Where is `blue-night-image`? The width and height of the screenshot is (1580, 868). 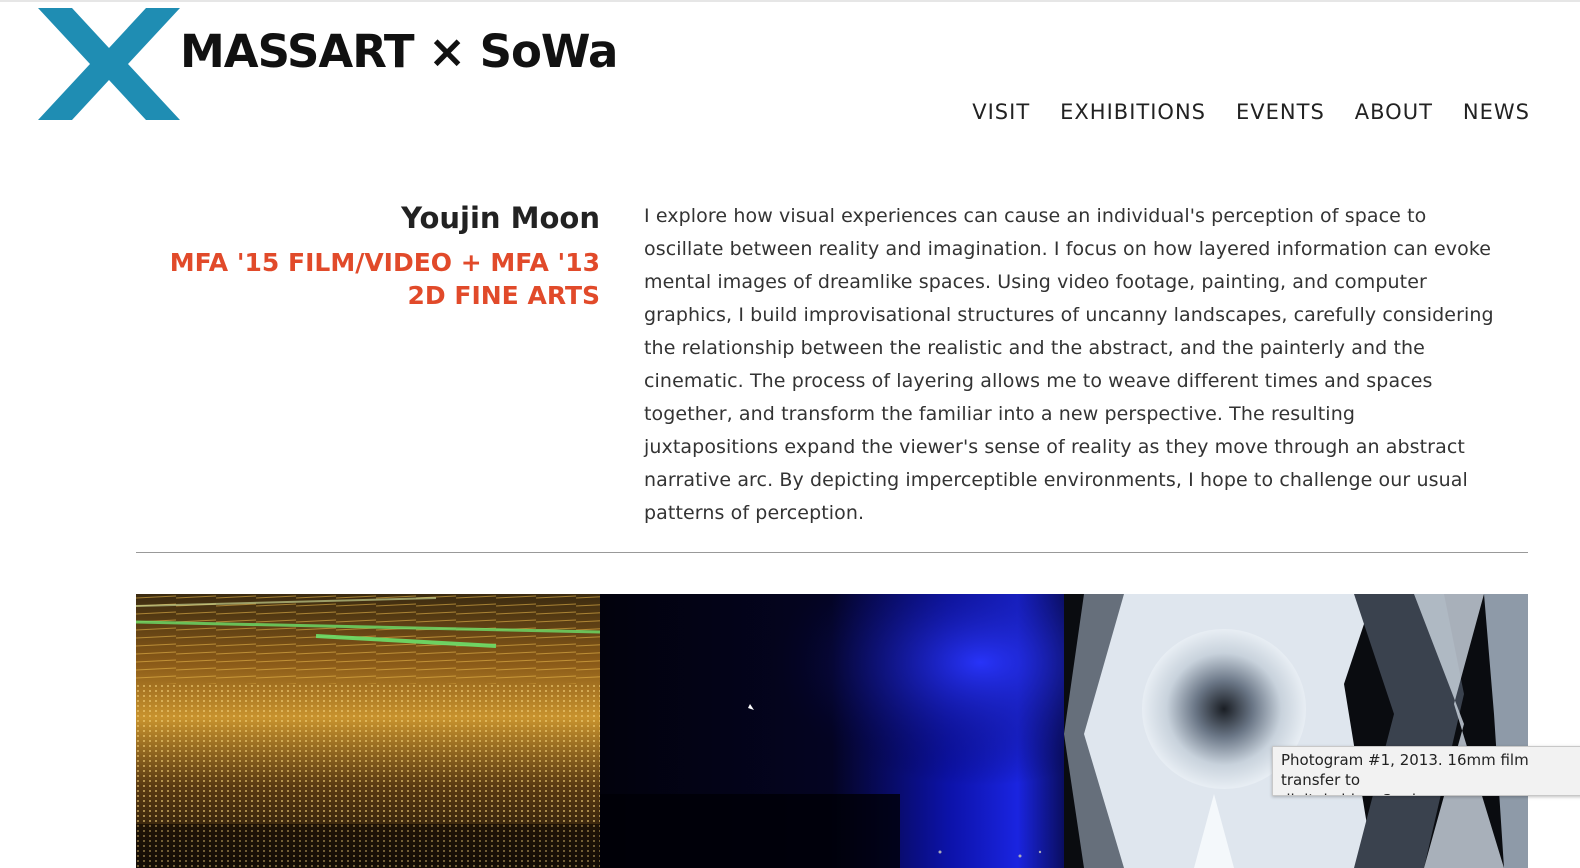 blue-night-image is located at coordinates (832, 731).